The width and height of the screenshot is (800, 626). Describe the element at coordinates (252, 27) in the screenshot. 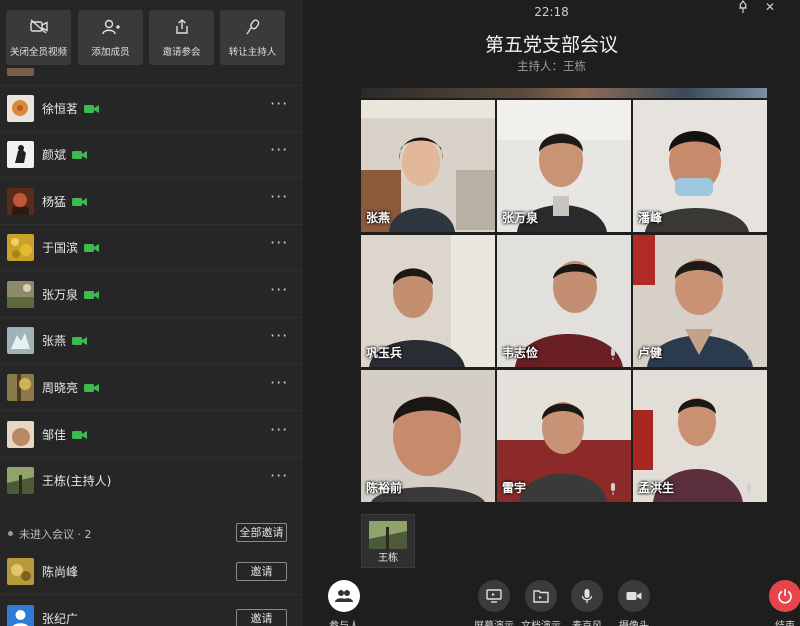

I see `microphone-transfer-icon` at that location.